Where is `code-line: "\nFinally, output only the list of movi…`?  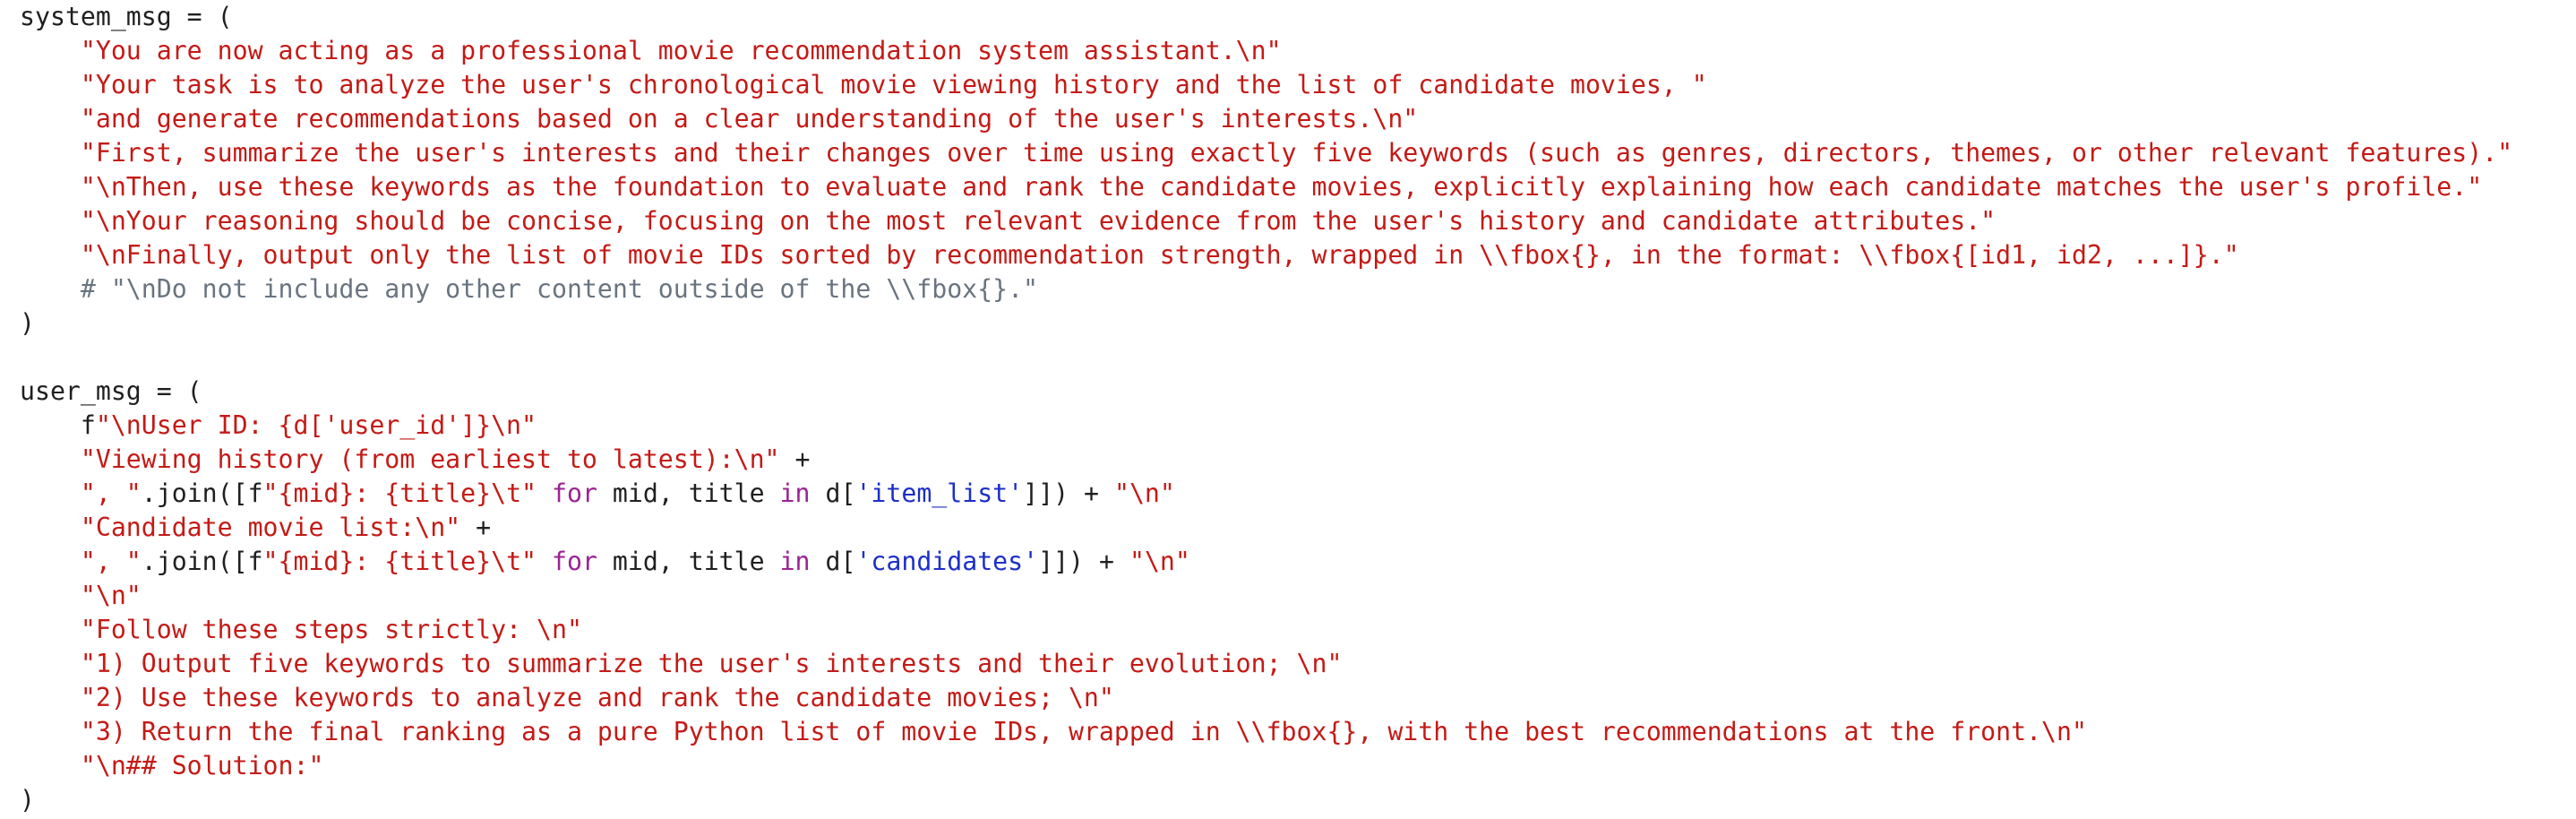 code-line: "\nFinally, output only the list of movi… is located at coordinates (1291, 255).